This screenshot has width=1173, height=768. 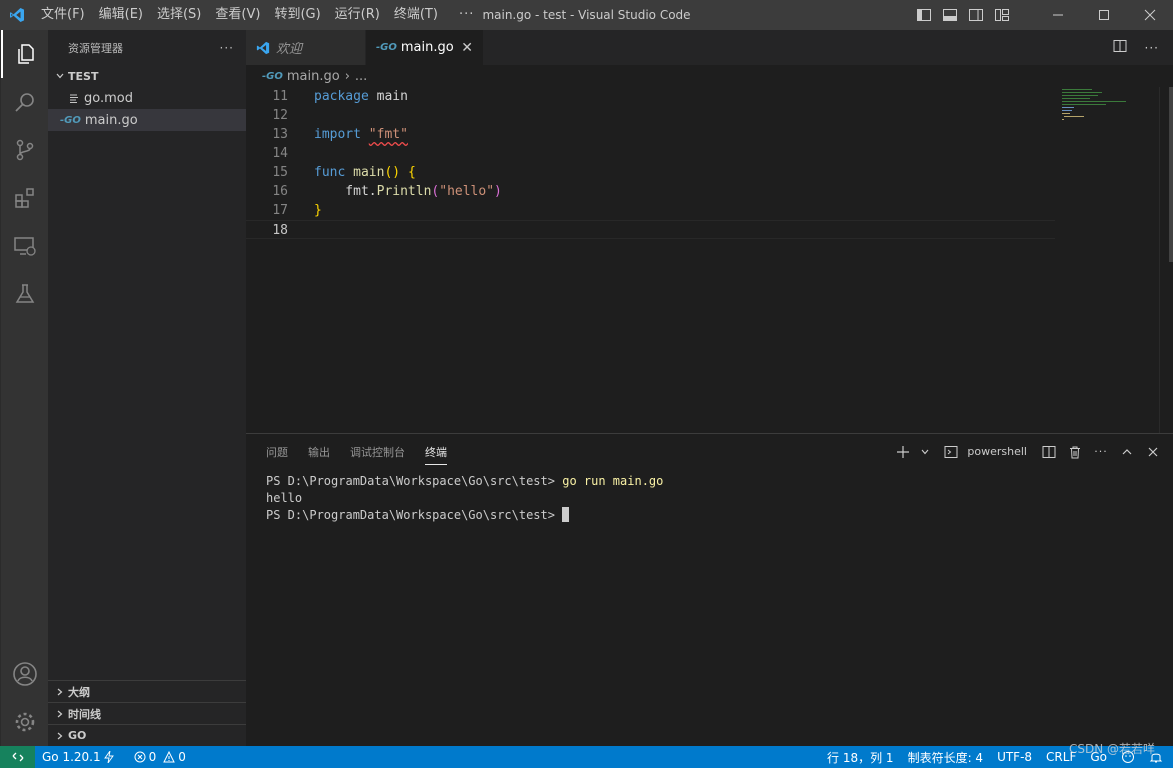 What do you see at coordinates (147, 713) in the screenshot?
I see `section-timeline: 时间线` at bounding box center [147, 713].